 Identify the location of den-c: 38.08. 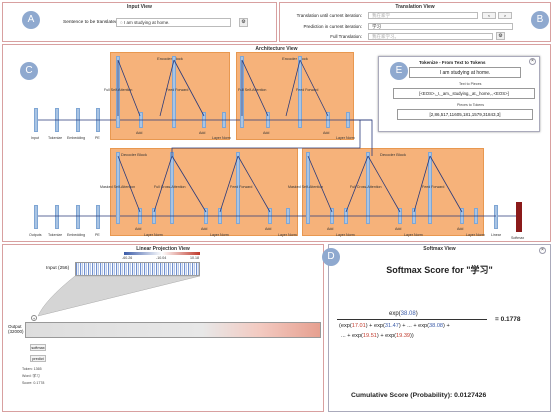
(436, 326).